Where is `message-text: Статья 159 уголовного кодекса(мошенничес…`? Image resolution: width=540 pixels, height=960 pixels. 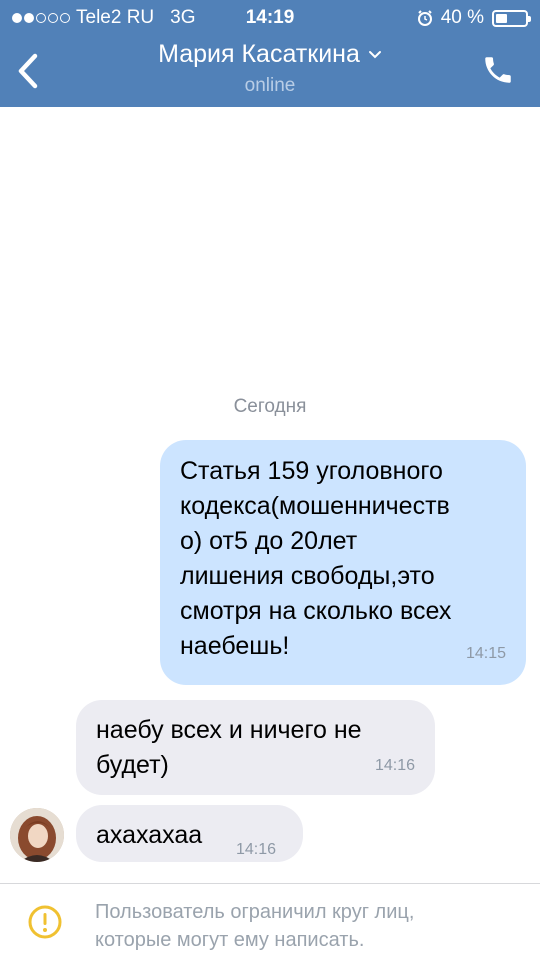
message-text: Статья 159 уголовного кодекса(мошенничес… is located at coordinates (316, 558).